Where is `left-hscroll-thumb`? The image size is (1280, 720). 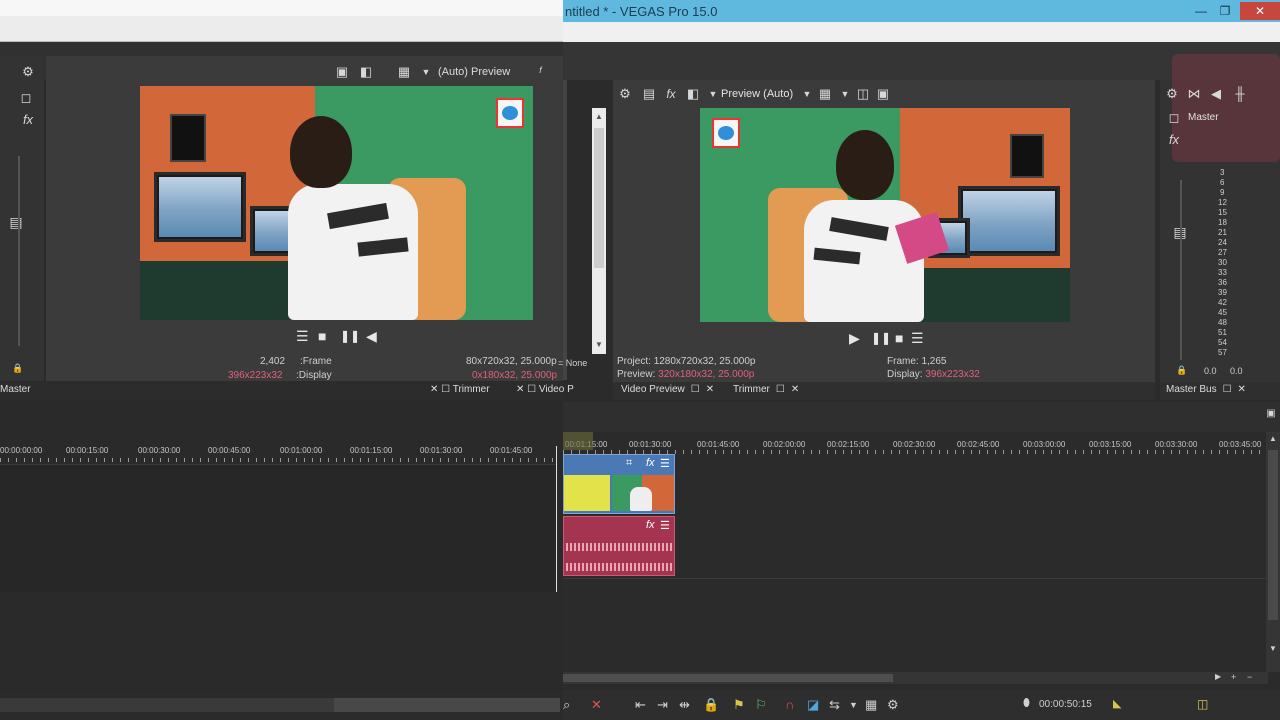
left-hscroll-thumb is located at coordinates (167, 705).